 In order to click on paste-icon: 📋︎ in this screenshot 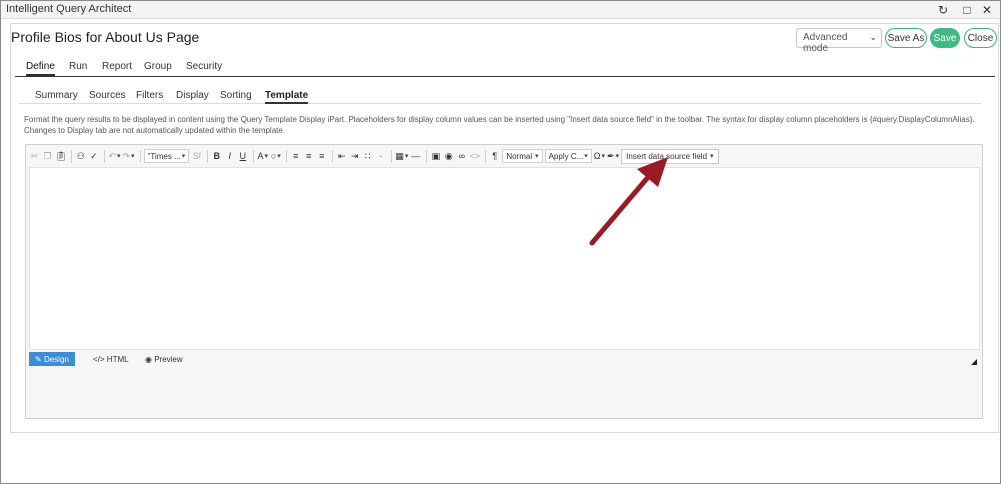, I will do `click(60, 156)`.